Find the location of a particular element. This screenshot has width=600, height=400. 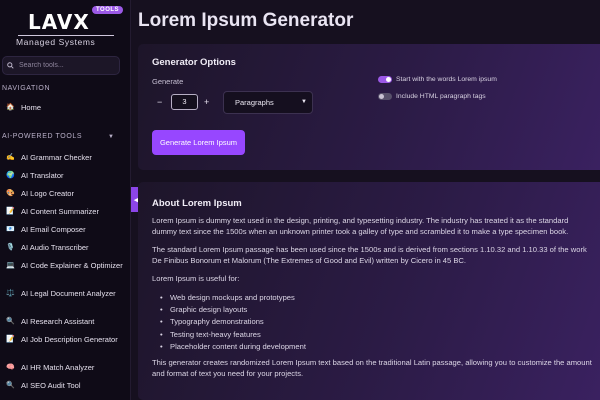

sidebar-item-code-explainer: 💻 AI Code Explainer & Optimizer is located at coordinates (65, 275).